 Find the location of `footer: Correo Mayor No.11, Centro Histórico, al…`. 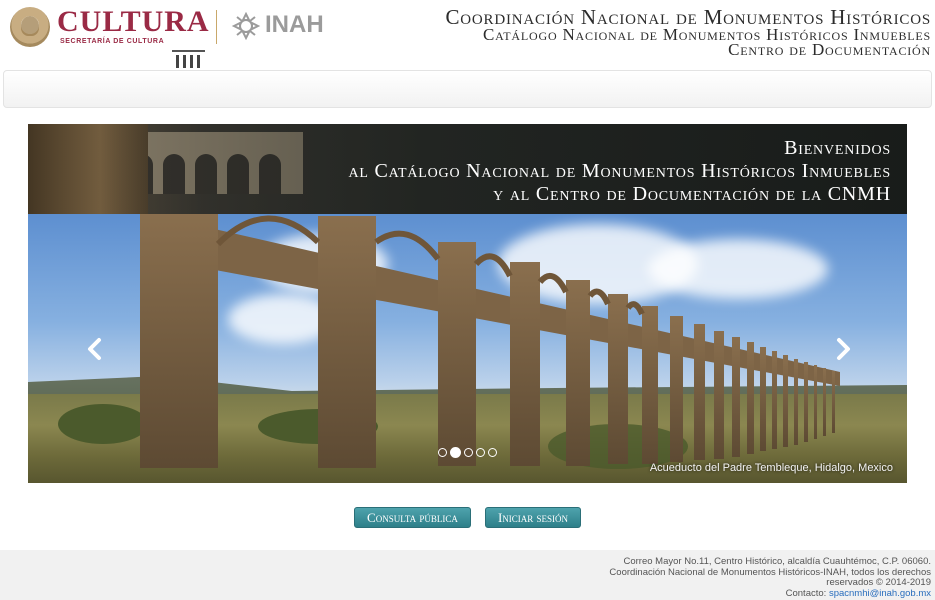

footer: Correo Mayor No.11, Centro Histórico, al… is located at coordinates (467, 575).